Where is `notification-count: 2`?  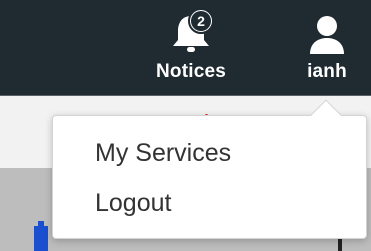 notification-count: 2 is located at coordinates (201, 21).